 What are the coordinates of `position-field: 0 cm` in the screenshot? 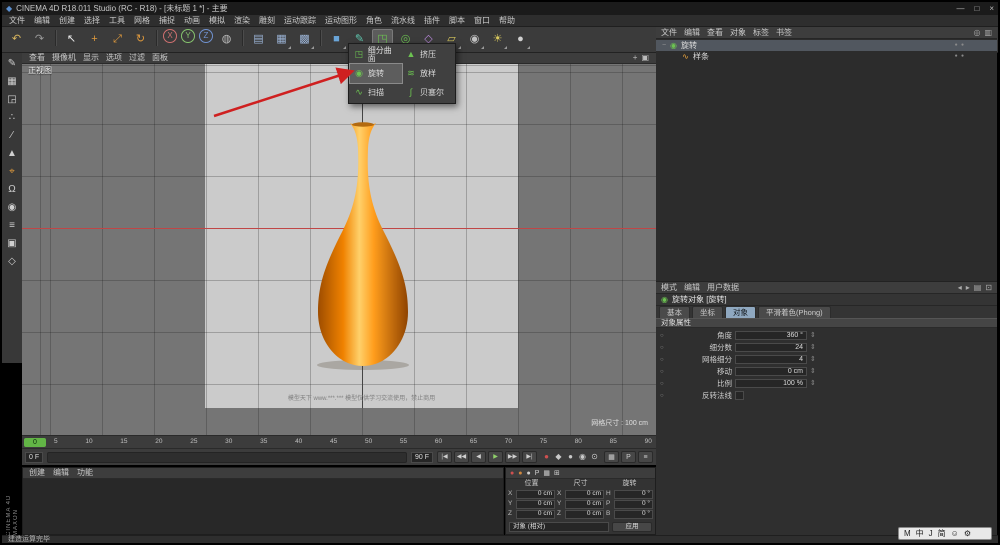 It's located at (535, 494).